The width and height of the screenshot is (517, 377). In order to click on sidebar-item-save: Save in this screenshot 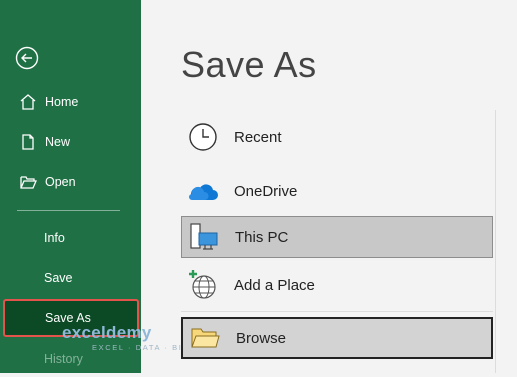, I will do `click(70, 278)`.